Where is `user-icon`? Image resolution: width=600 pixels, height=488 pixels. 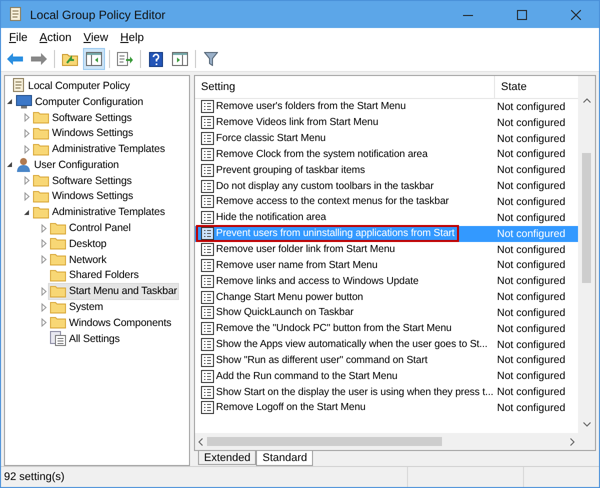
user-icon is located at coordinates (23, 164).